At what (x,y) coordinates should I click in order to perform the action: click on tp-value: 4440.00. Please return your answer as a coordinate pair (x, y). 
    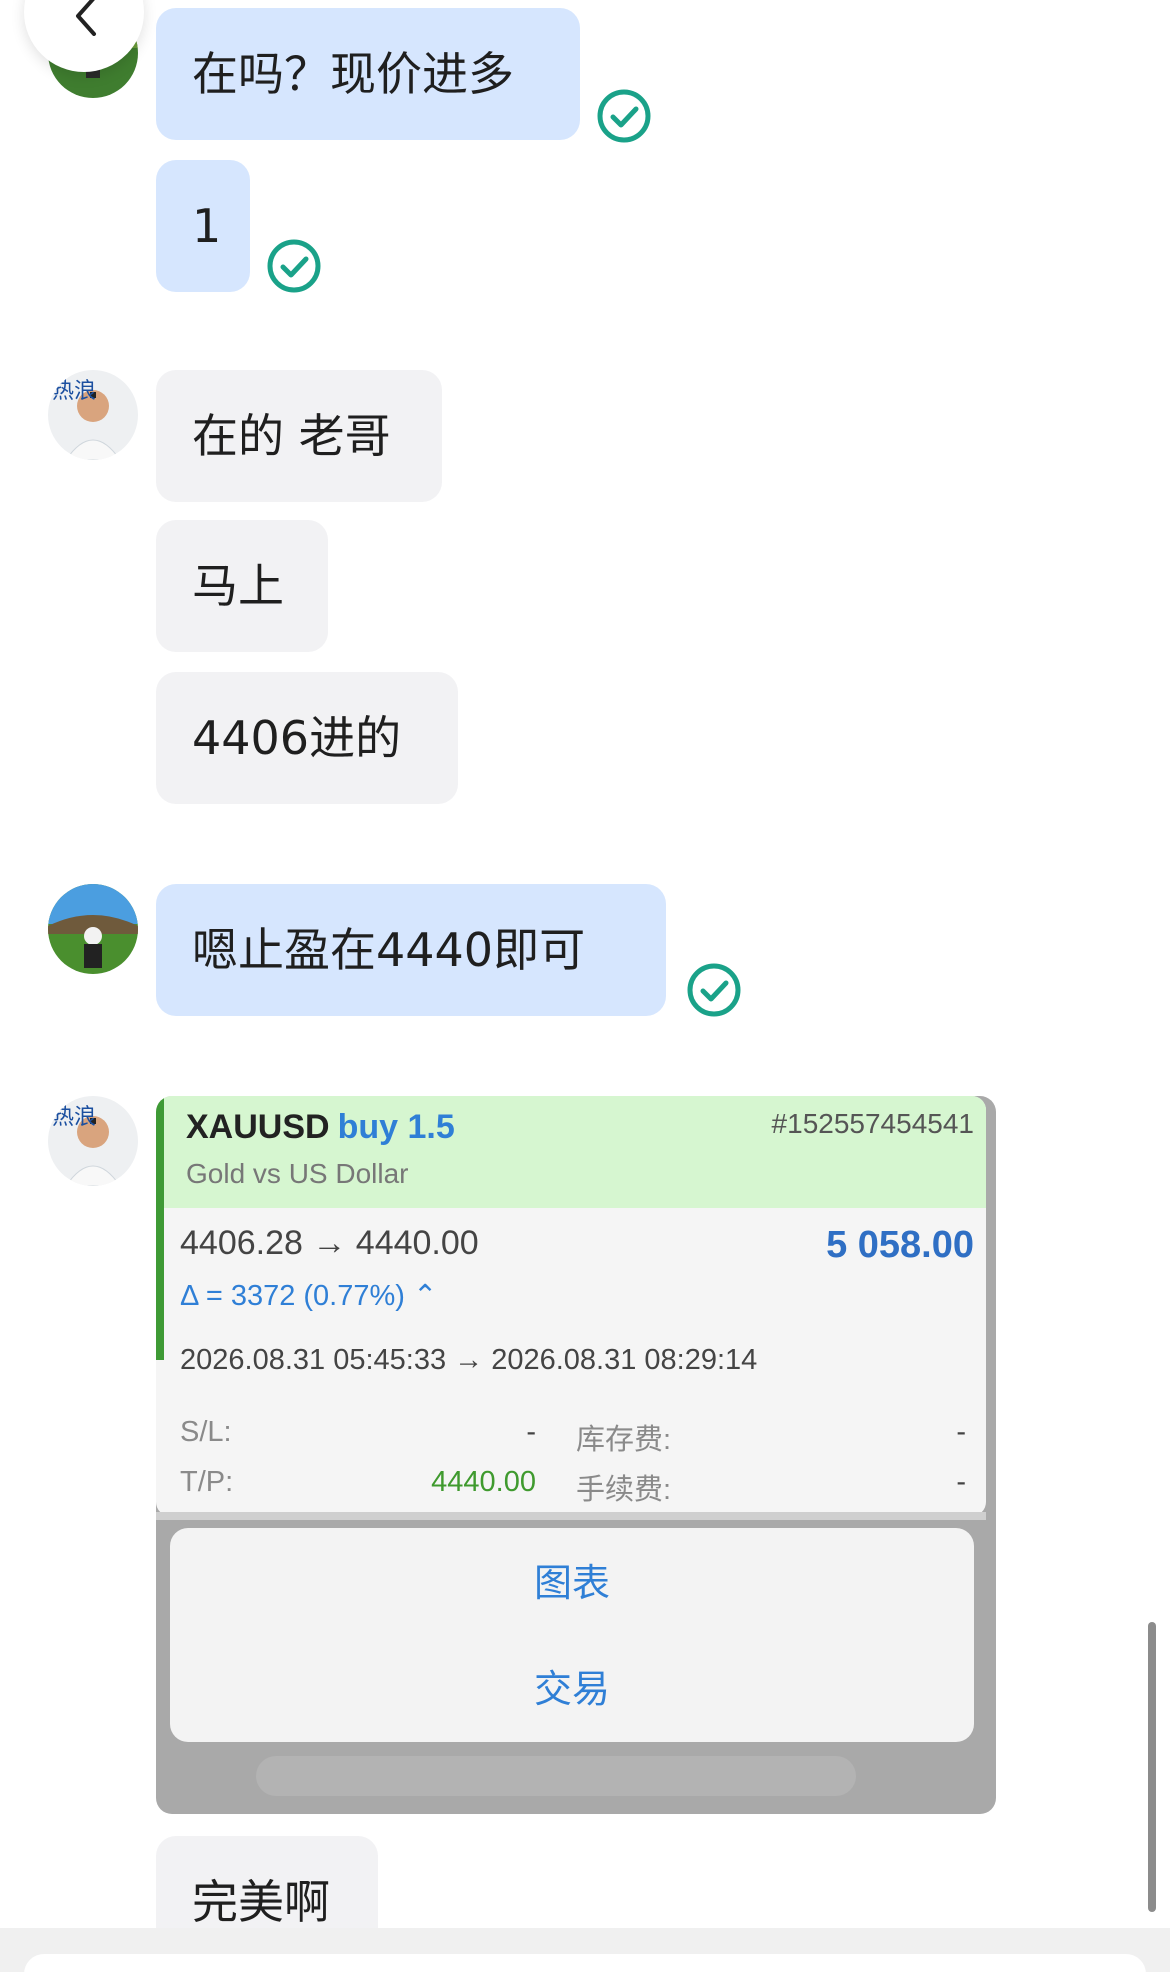
    Looking at the image, I should click on (483, 1482).